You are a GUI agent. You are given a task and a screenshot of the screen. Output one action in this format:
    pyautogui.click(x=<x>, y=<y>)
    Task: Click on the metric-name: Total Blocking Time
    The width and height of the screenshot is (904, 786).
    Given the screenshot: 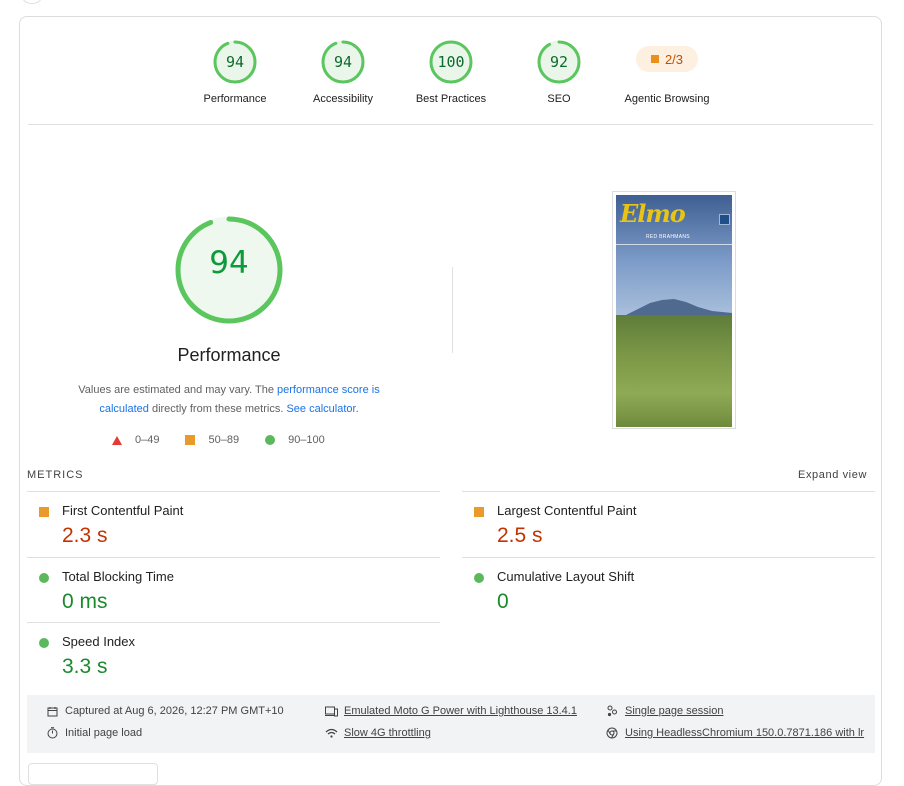 What is the action you would take?
    pyautogui.click(x=118, y=576)
    